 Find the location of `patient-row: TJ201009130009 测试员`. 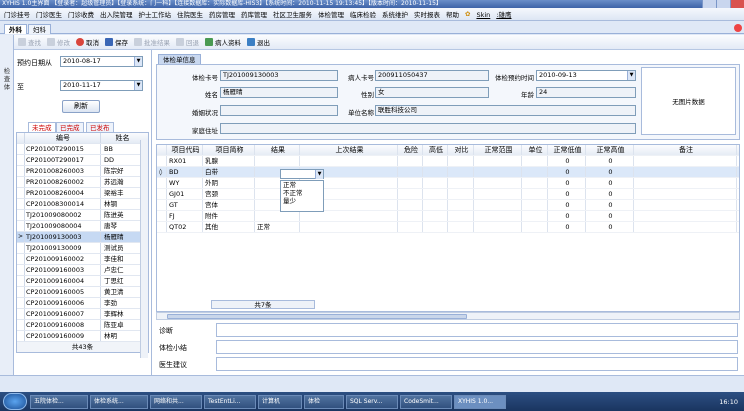

patient-row: TJ201009130009 测试员 is located at coordinates (82, 248).